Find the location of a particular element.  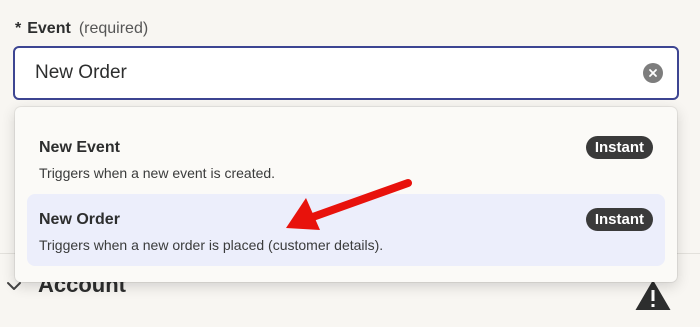

event-input-value: New Order is located at coordinates (81, 72).